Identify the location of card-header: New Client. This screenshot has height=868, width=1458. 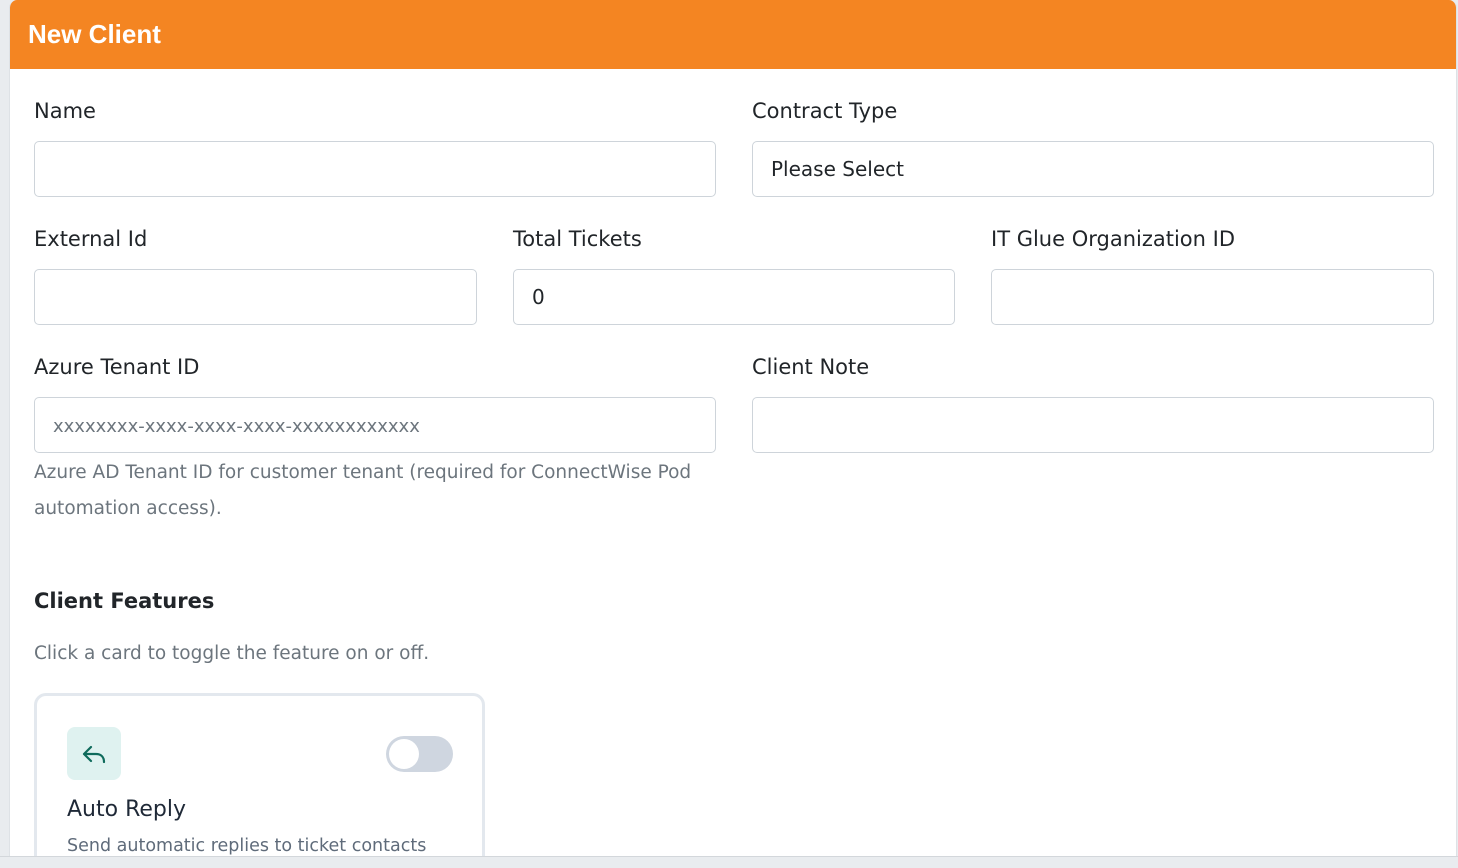
(733, 34).